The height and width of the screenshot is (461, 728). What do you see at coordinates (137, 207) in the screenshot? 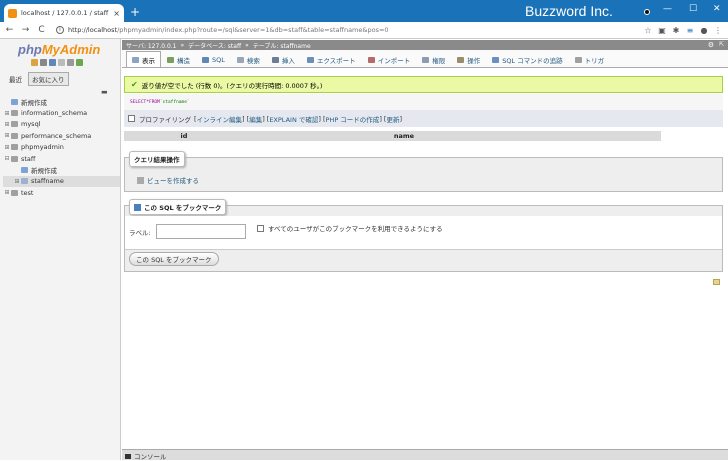
I see `bookmark-icon` at bounding box center [137, 207].